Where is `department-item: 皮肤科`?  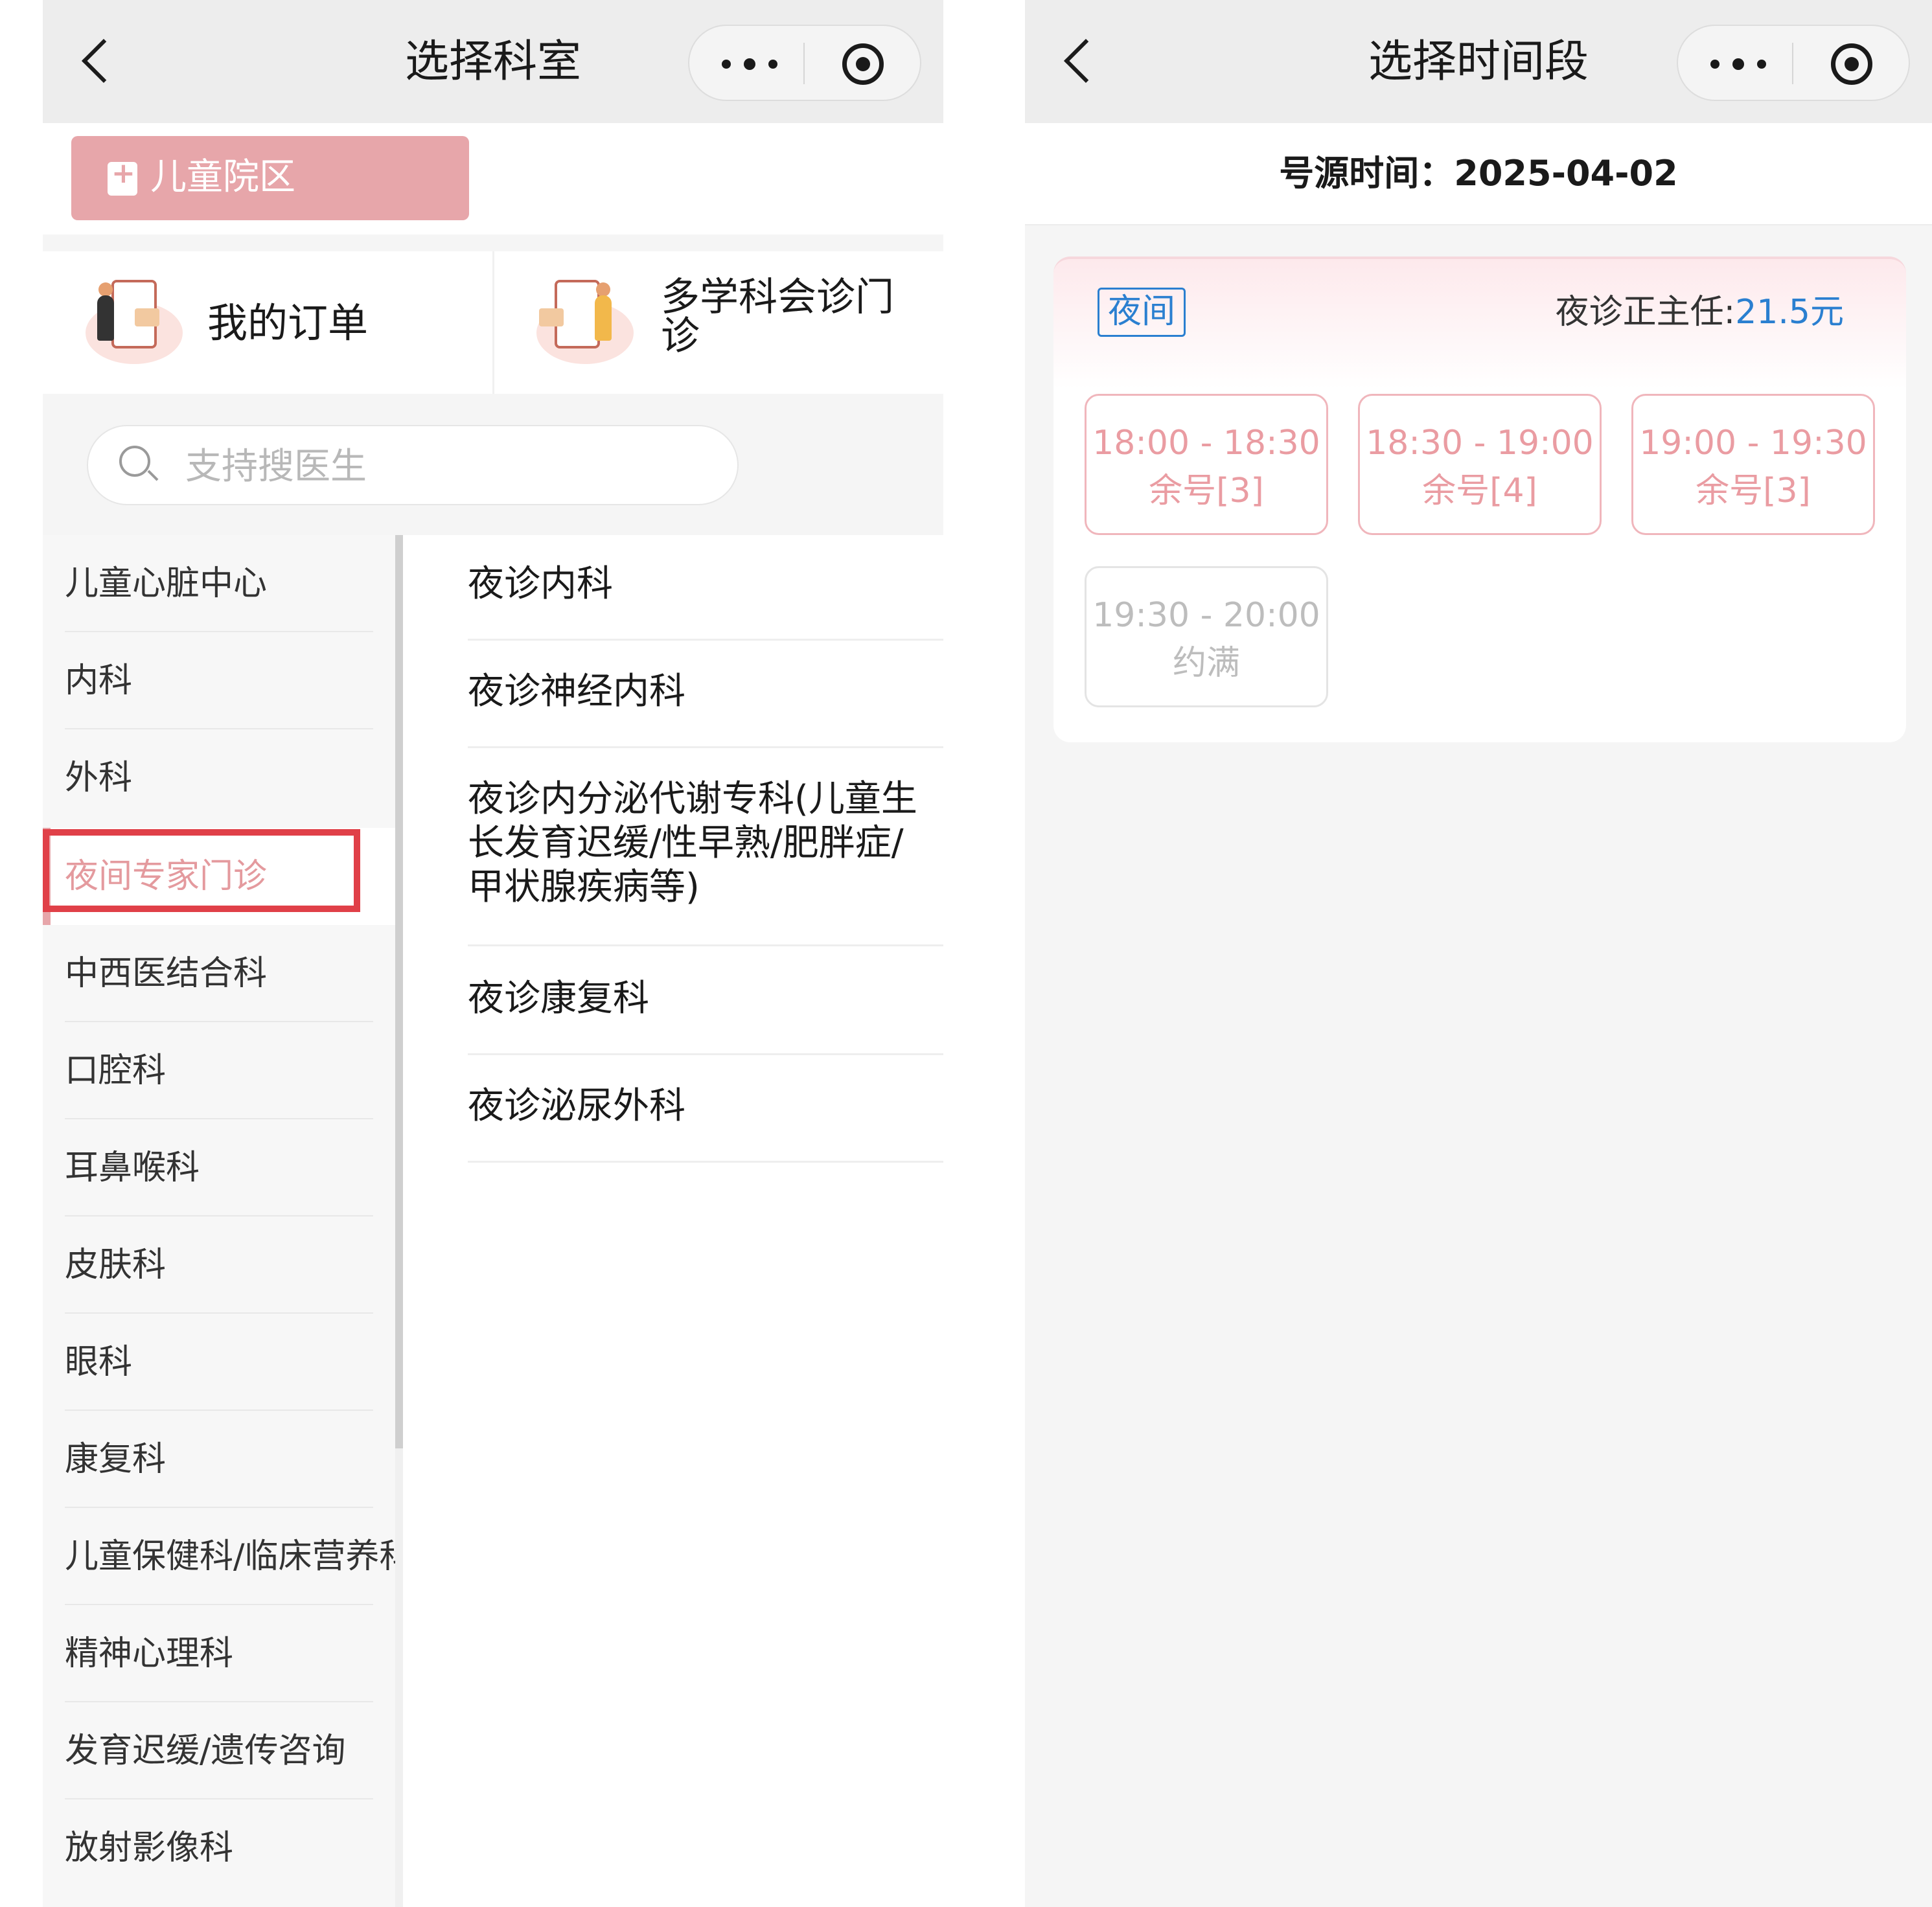 department-item: 皮肤科 is located at coordinates (243, 1265).